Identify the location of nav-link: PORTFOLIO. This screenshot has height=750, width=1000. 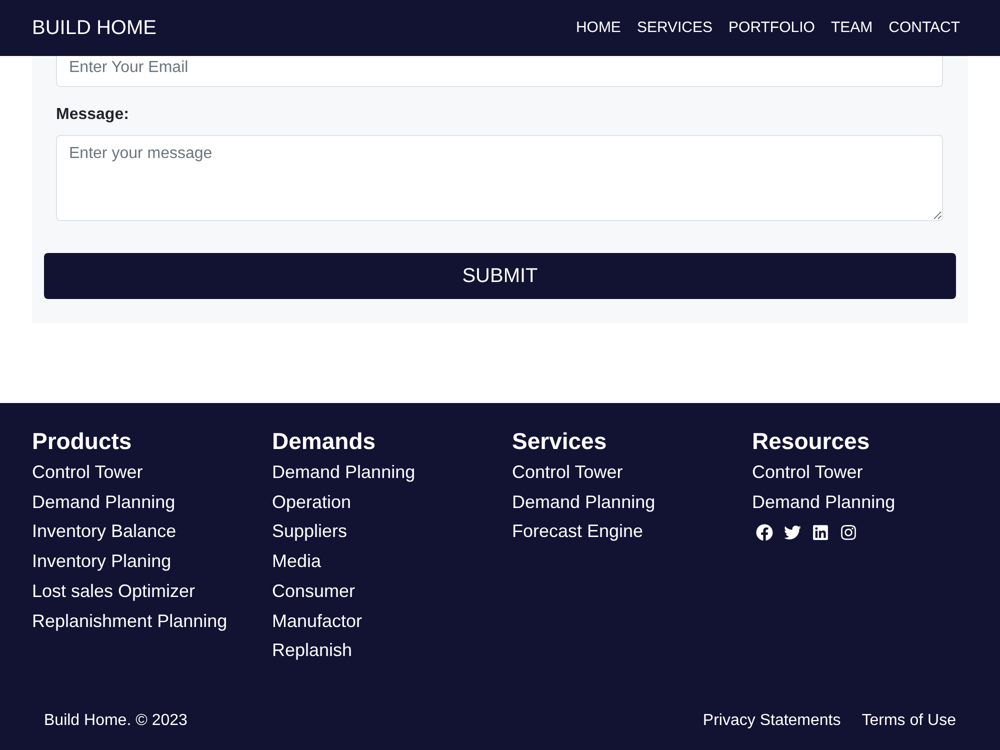
(771, 28).